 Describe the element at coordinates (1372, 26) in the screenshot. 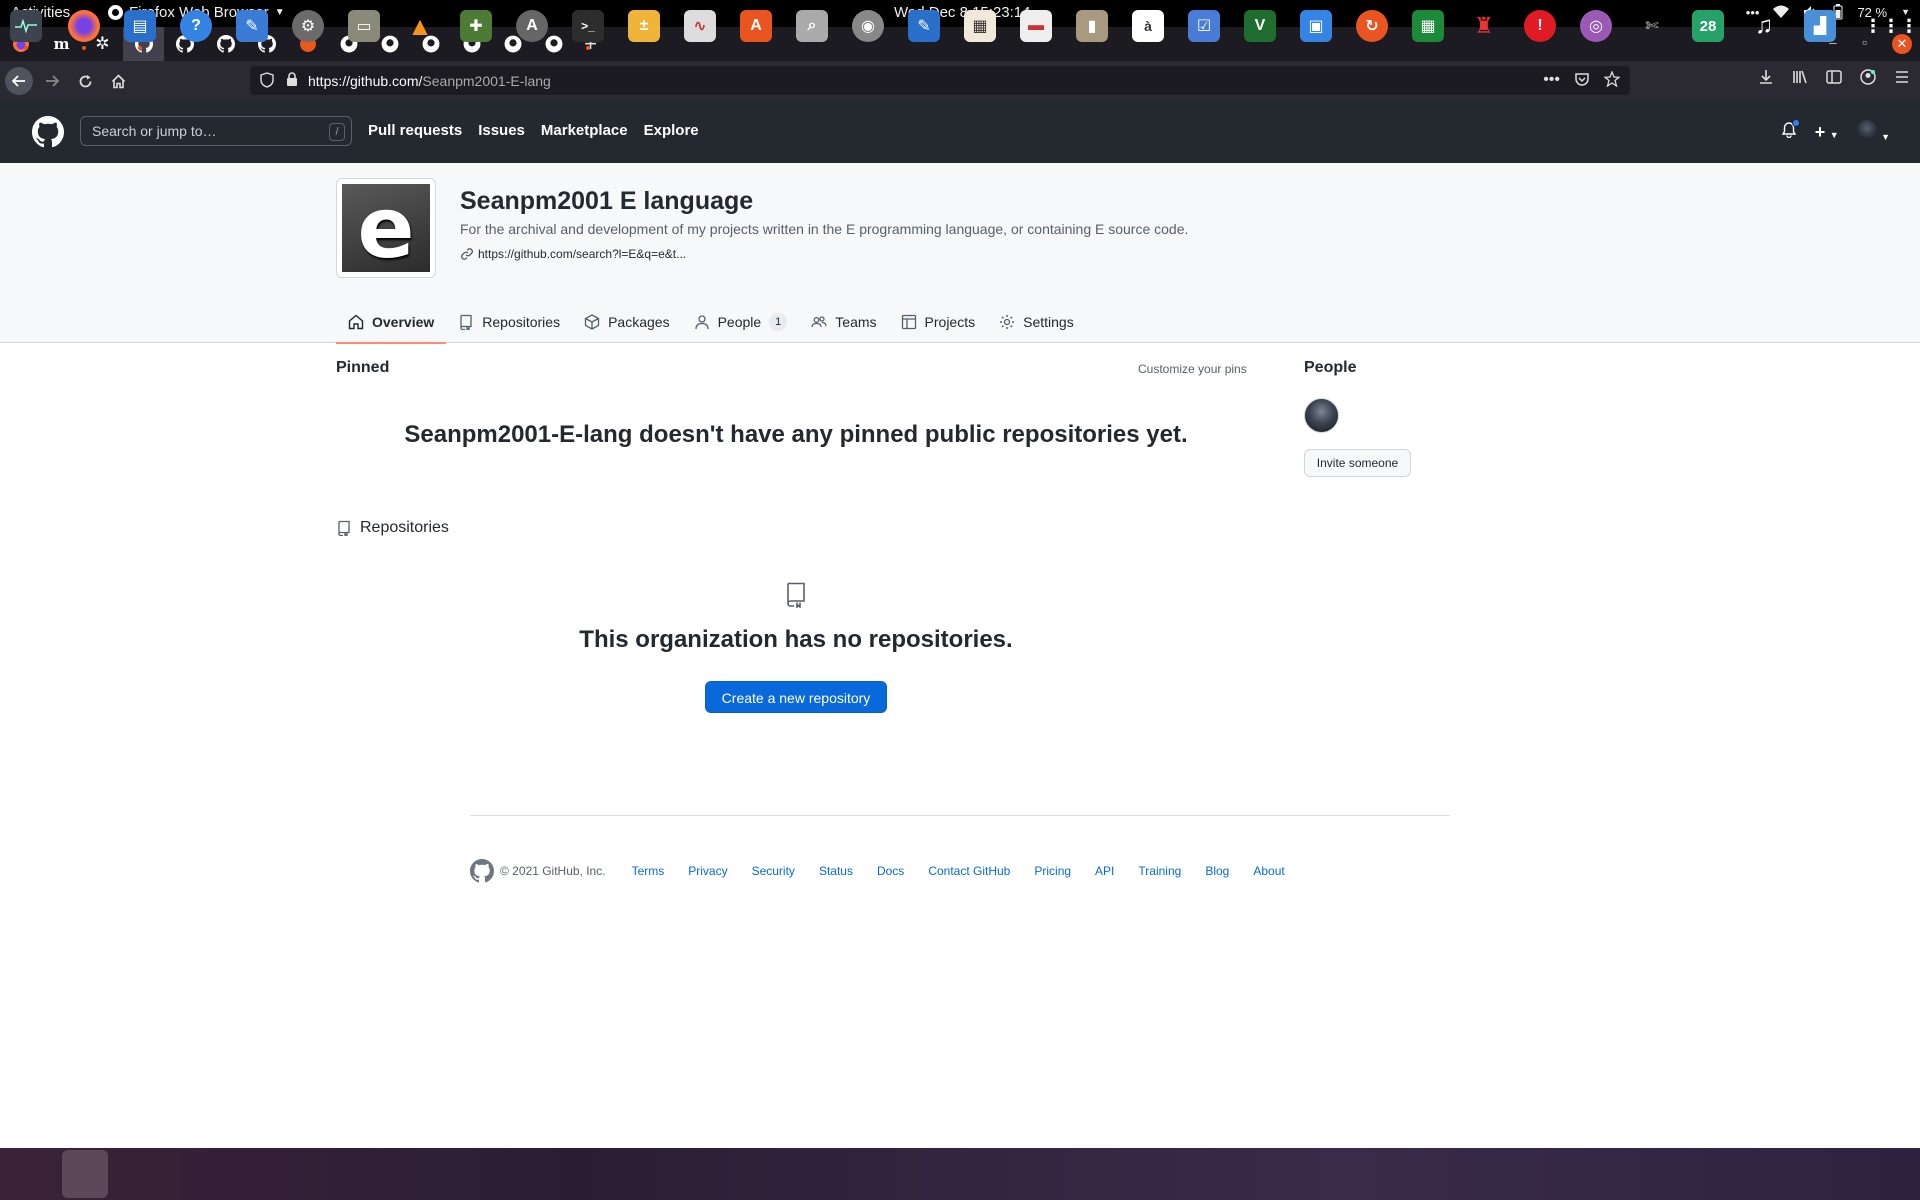

I see `refresh-icon: ↻` at that location.